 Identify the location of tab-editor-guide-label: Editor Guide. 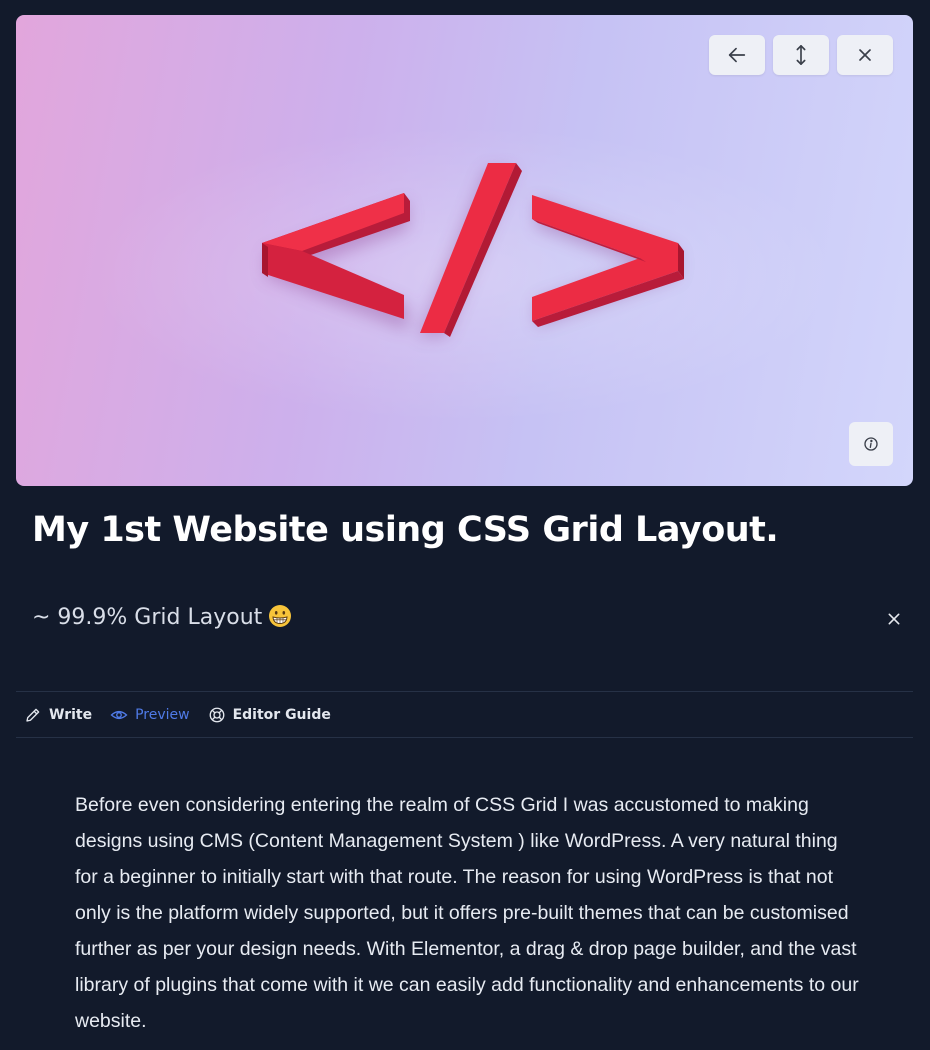
(281, 714).